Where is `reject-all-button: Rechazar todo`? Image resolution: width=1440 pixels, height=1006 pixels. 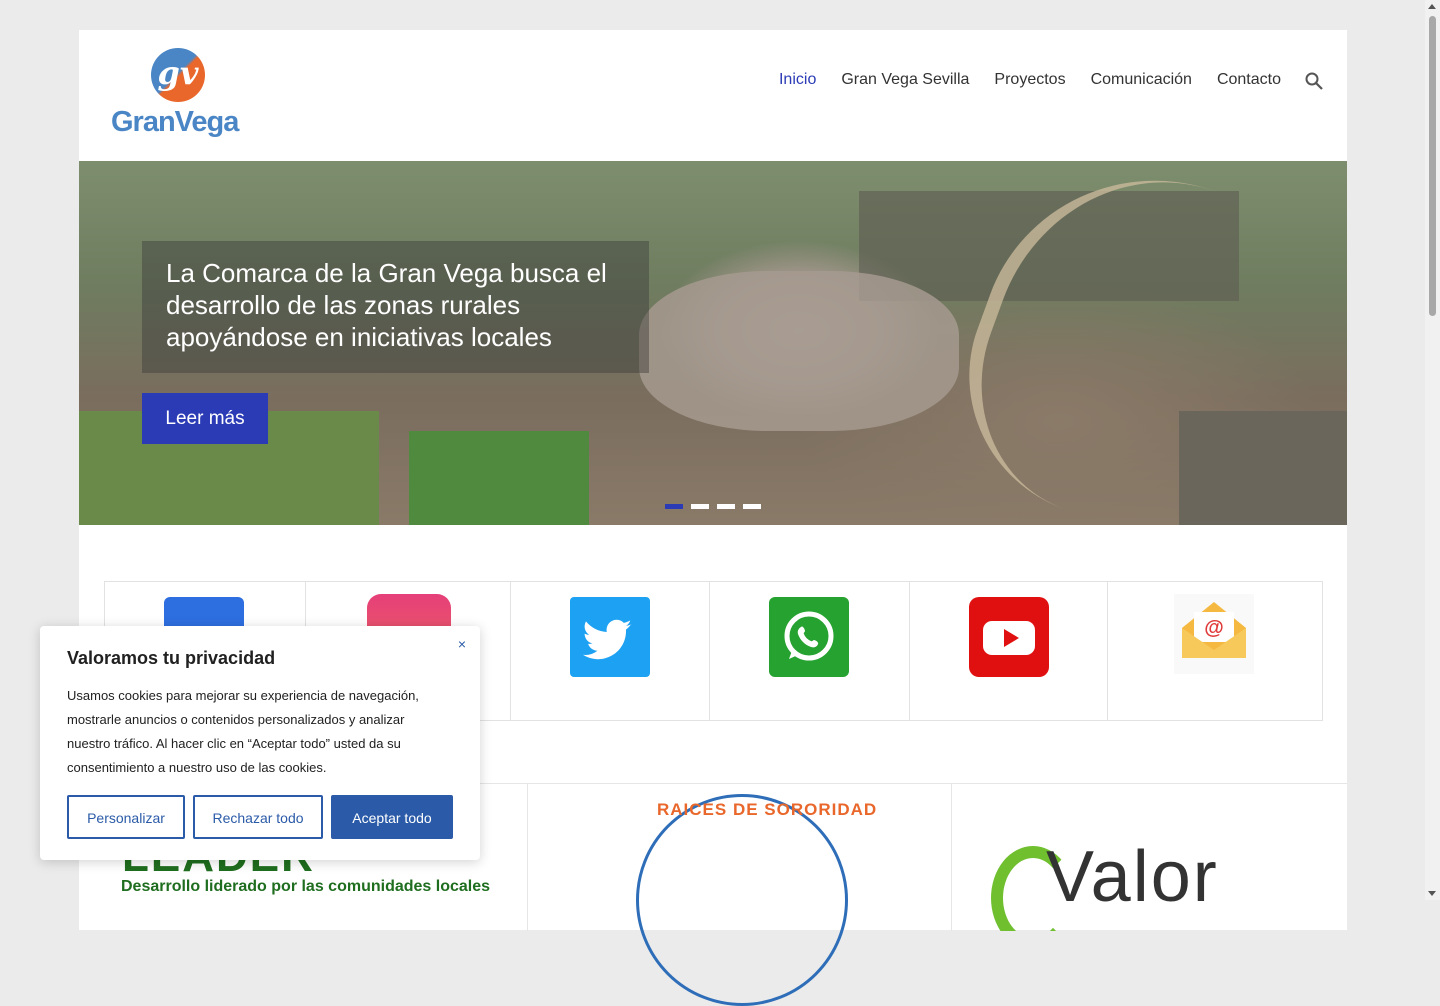
reject-all-button: Rechazar todo is located at coordinates (258, 817).